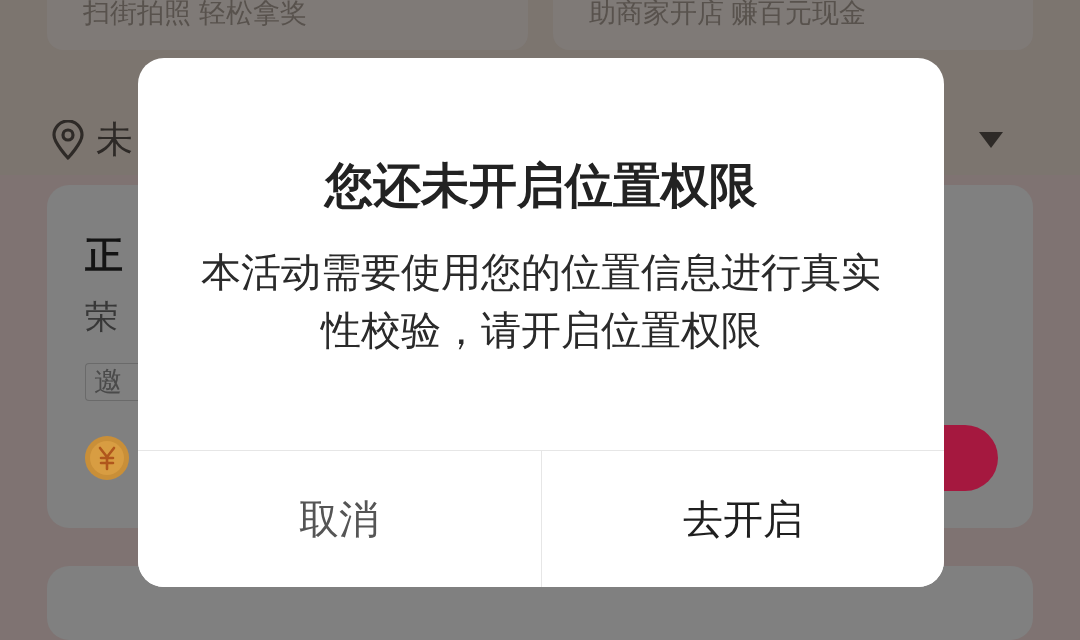  What do you see at coordinates (107, 457) in the screenshot?
I see `coin-icon` at bounding box center [107, 457].